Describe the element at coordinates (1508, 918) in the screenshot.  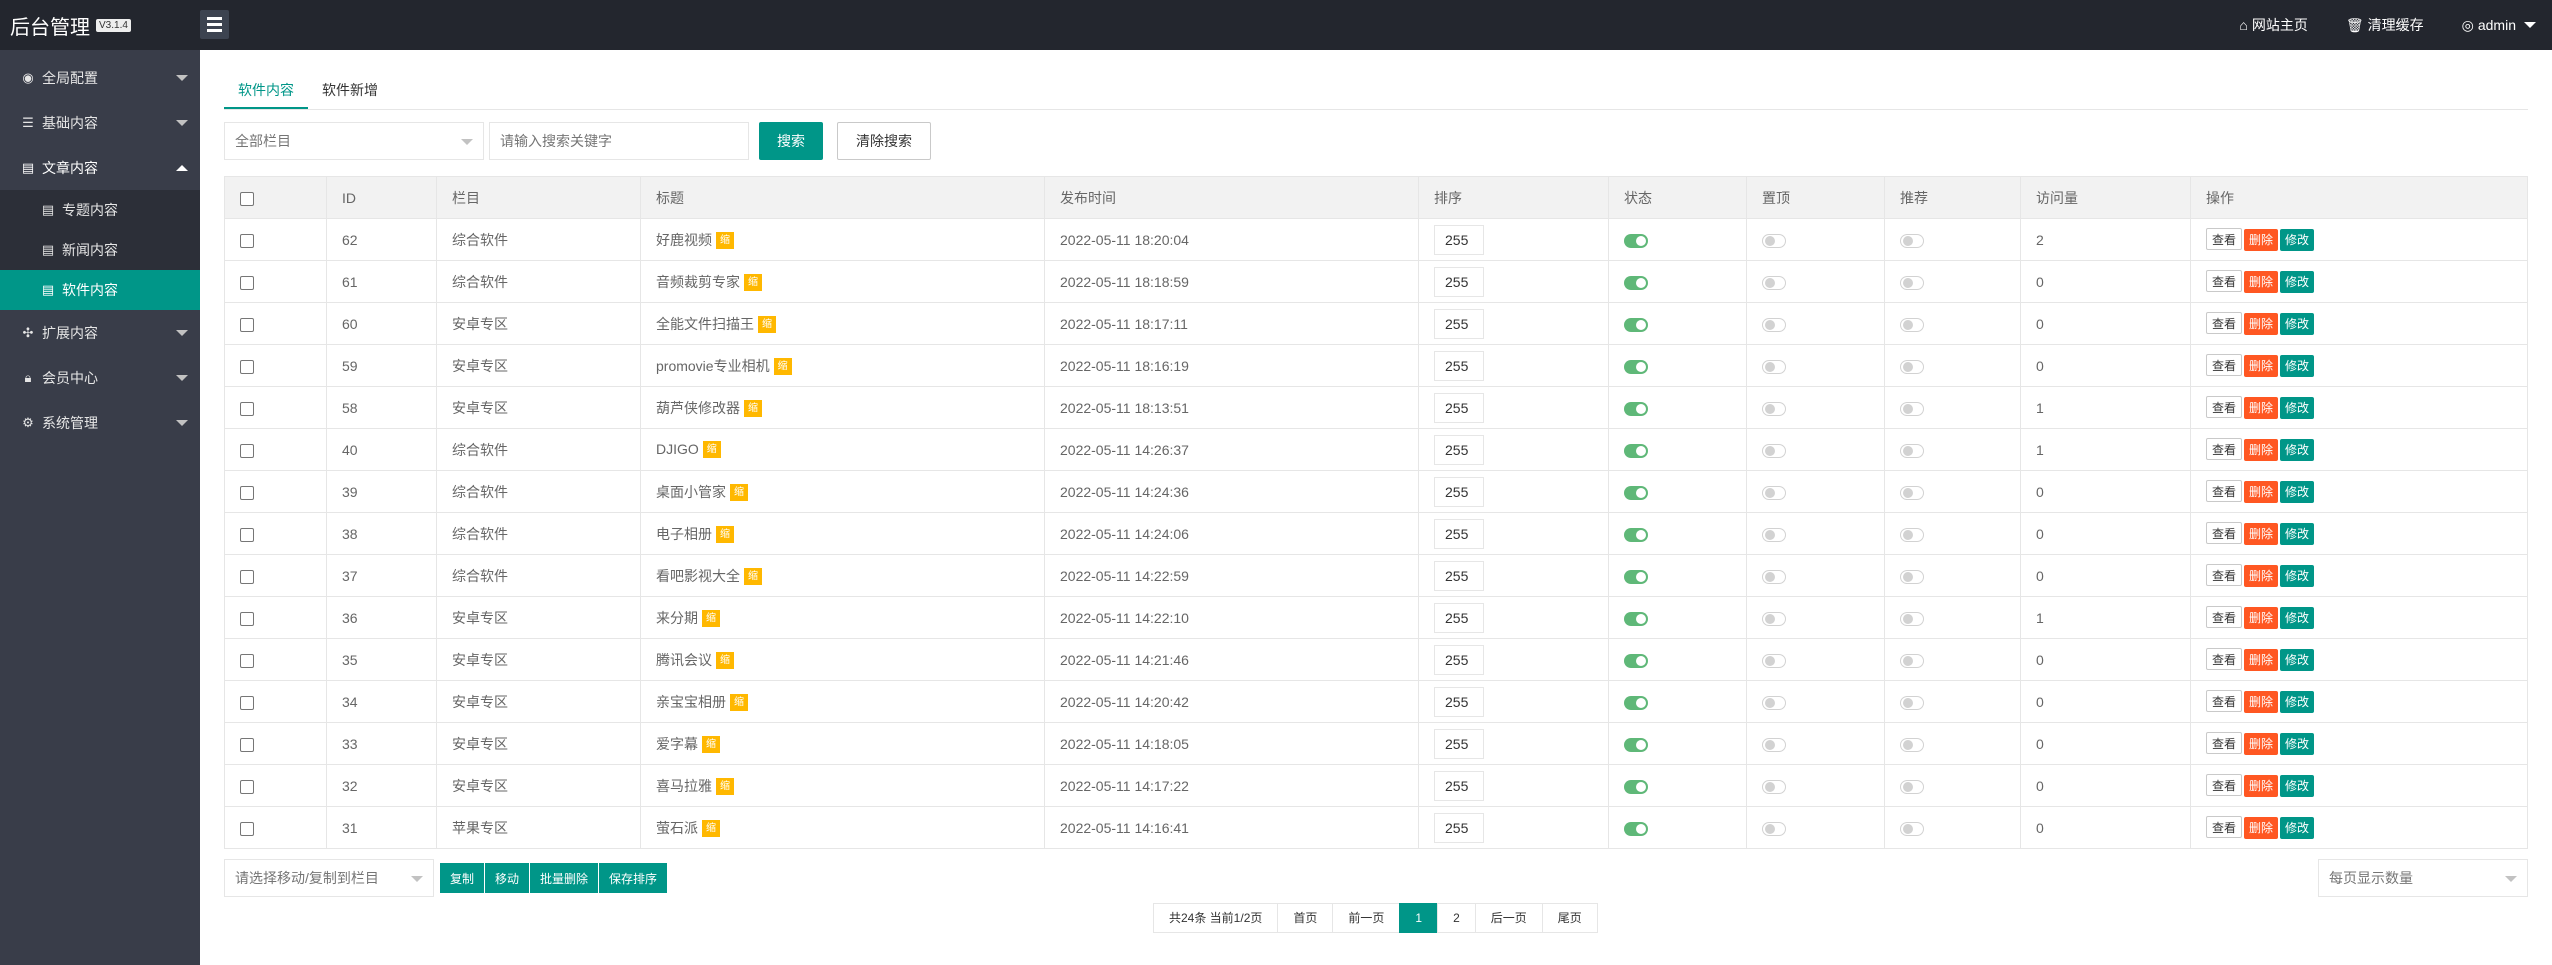
I see `next-page-button: 后一页` at that location.